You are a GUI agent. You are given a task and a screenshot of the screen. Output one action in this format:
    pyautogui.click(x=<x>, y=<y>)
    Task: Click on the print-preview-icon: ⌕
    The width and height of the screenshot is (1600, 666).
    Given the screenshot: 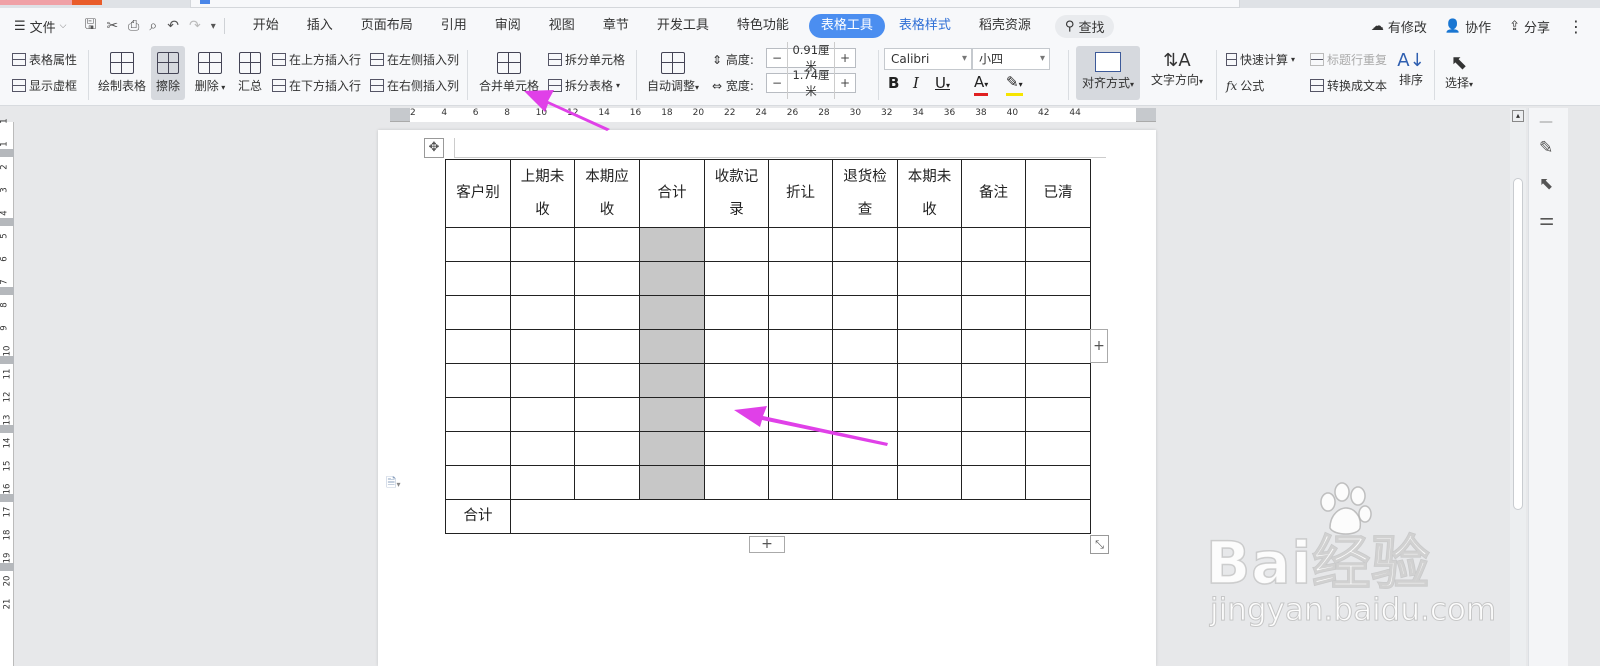 What is the action you would take?
    pyautogui.click(x=153, y=26)
    